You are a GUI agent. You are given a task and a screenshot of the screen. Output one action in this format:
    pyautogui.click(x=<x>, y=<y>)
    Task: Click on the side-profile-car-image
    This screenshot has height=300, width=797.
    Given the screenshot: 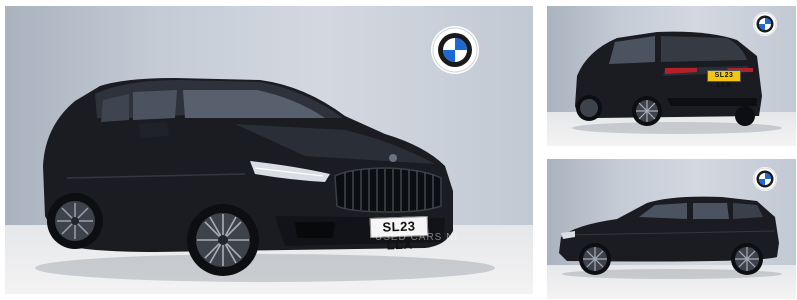 What is the action you would take?
    pyautogui.click(x=671, y=229)
    